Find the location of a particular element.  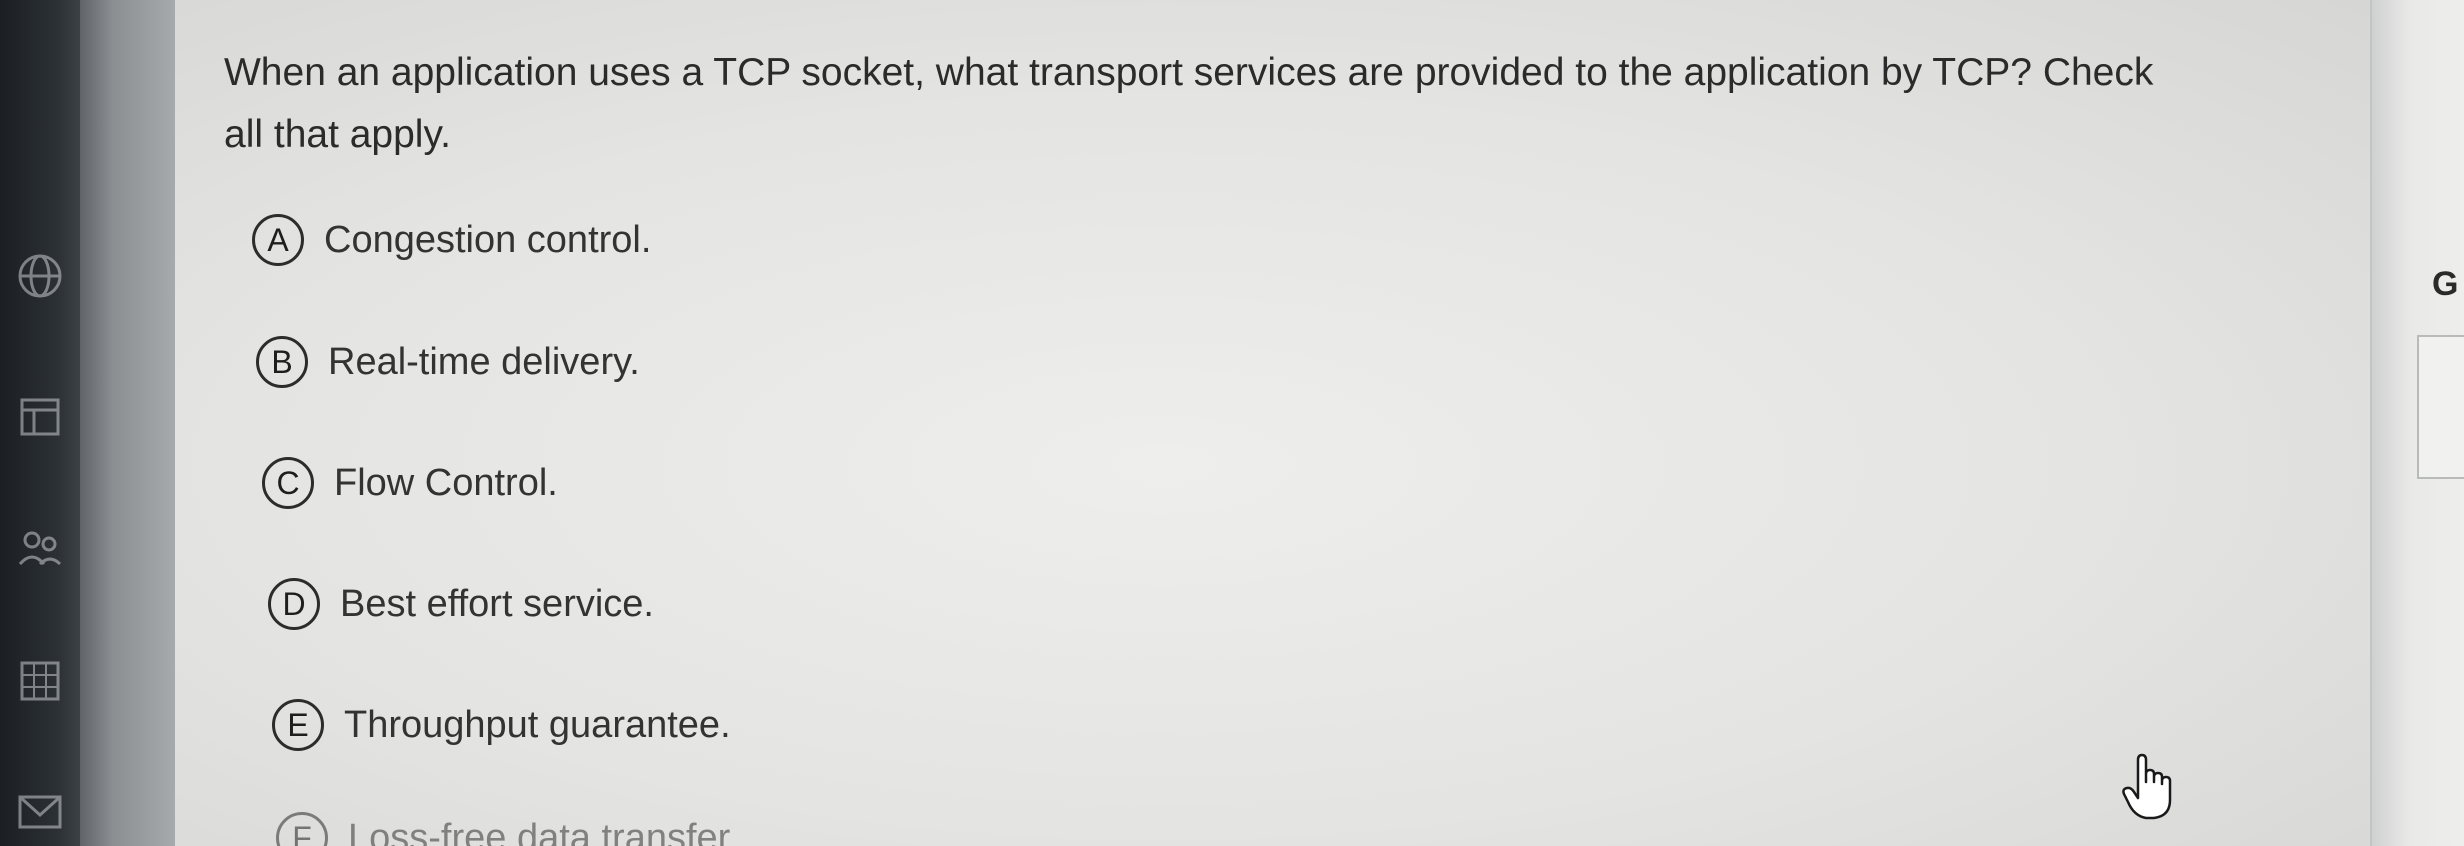

mail-icon is located at coordinates (40, 811).